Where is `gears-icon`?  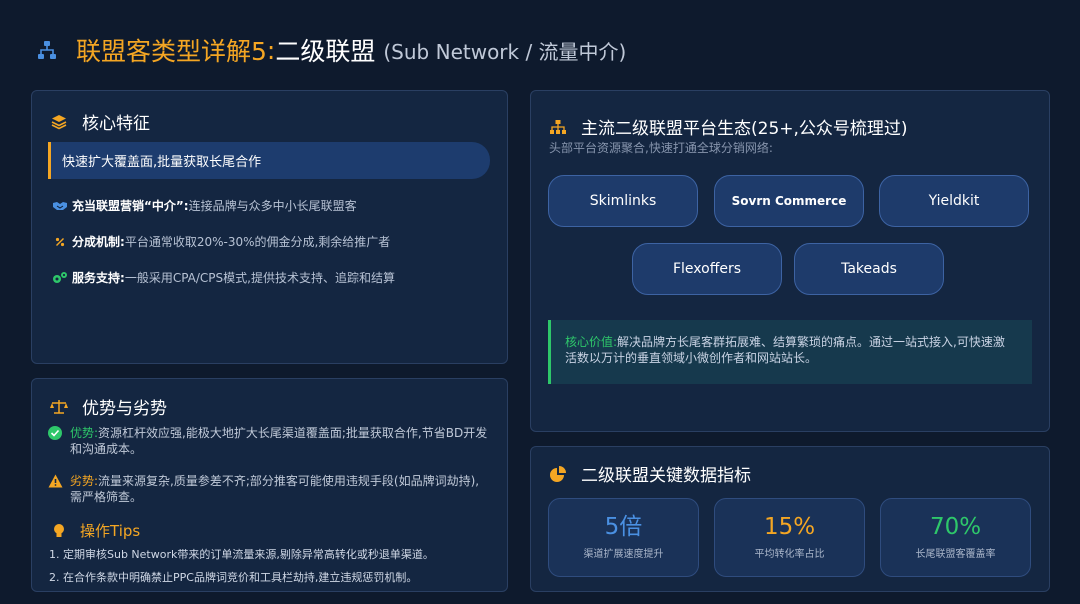 gears-icon is located at coordinates (60, 278).